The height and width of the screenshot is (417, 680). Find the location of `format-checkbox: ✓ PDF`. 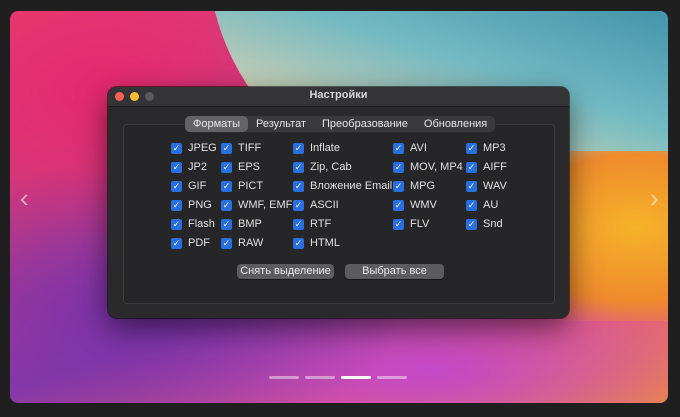

format-checkbox: ✓ PDF is located at coordinates (190, 243).